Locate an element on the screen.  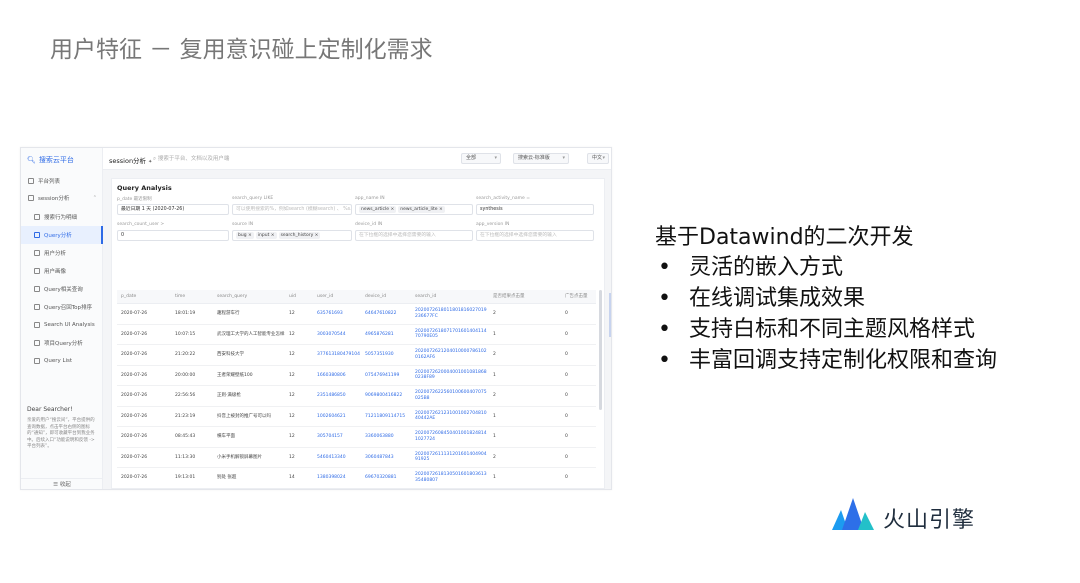
table-cell: 19:13:01 is located at coordinates (185, 477).